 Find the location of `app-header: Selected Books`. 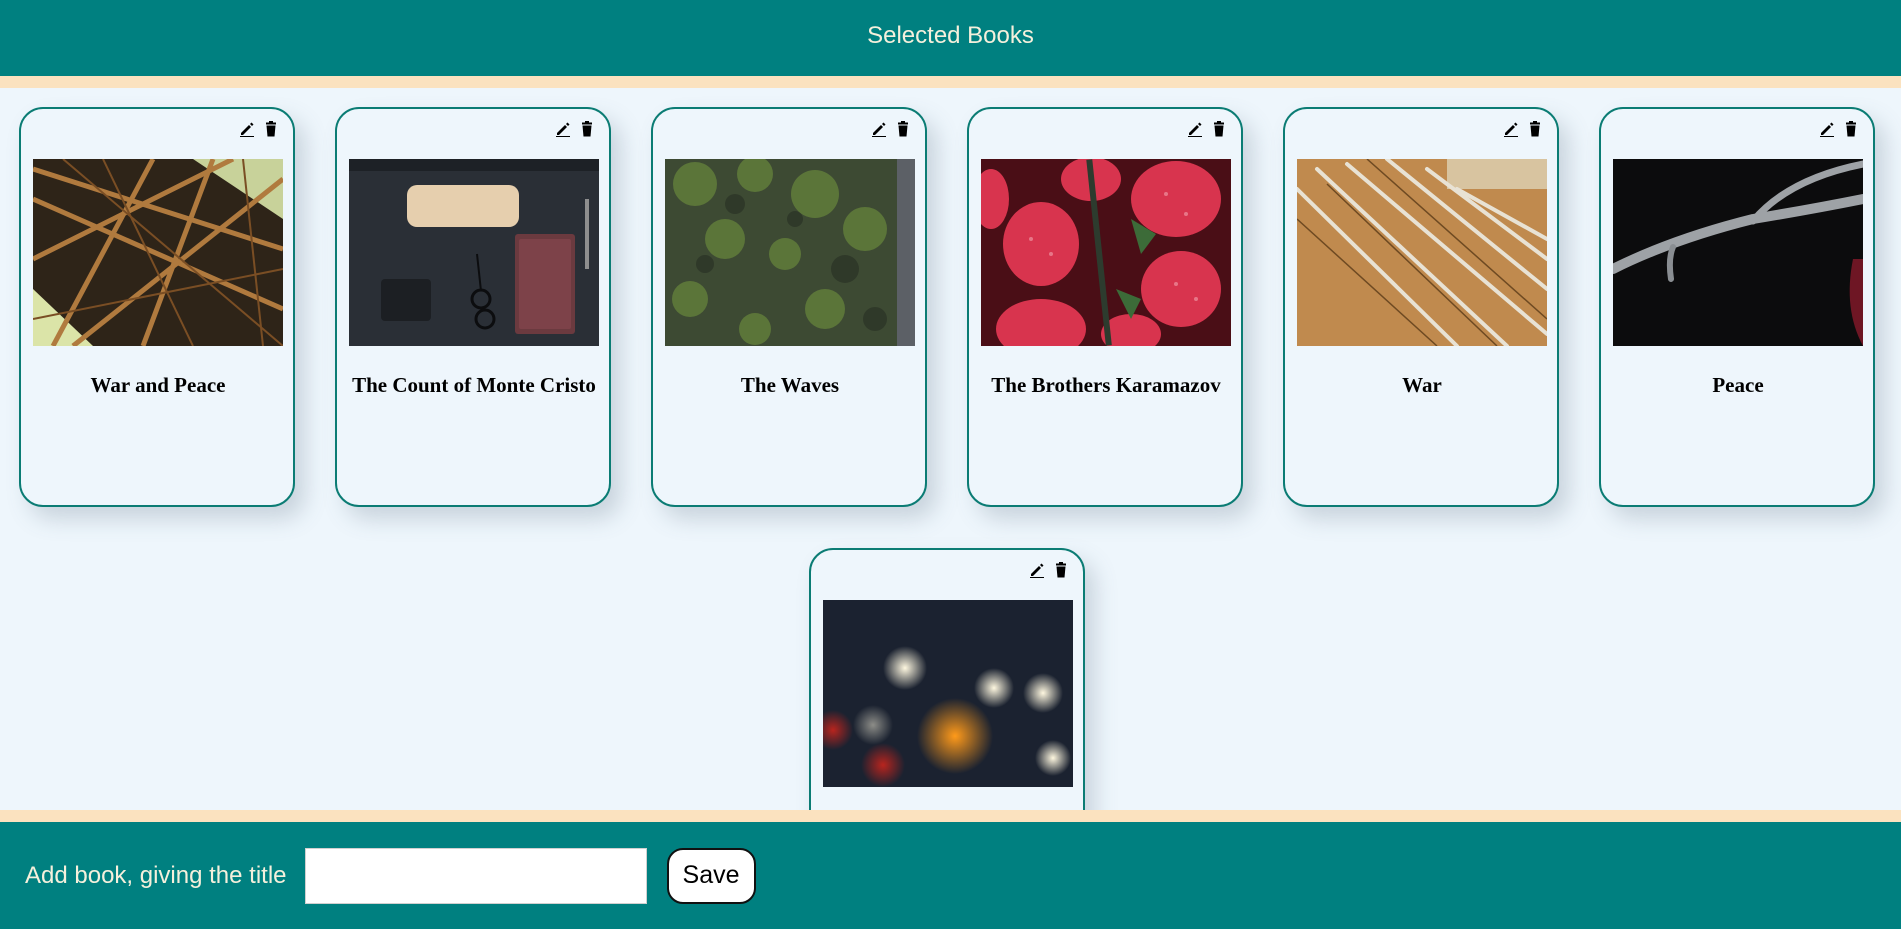

app-header: Selected Books is located at coordinates (950, 38).